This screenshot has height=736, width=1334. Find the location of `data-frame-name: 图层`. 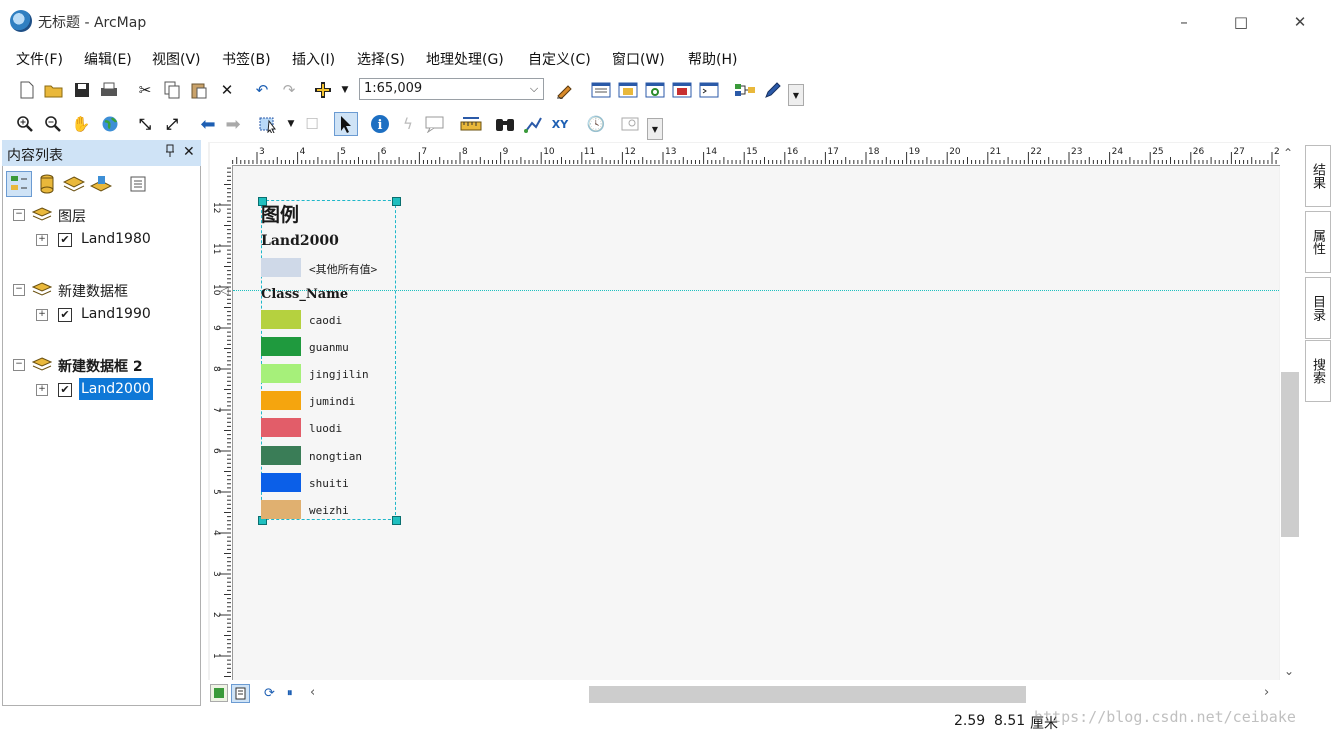

data-frame-name: 图层 is located at coordinates (72, 216).